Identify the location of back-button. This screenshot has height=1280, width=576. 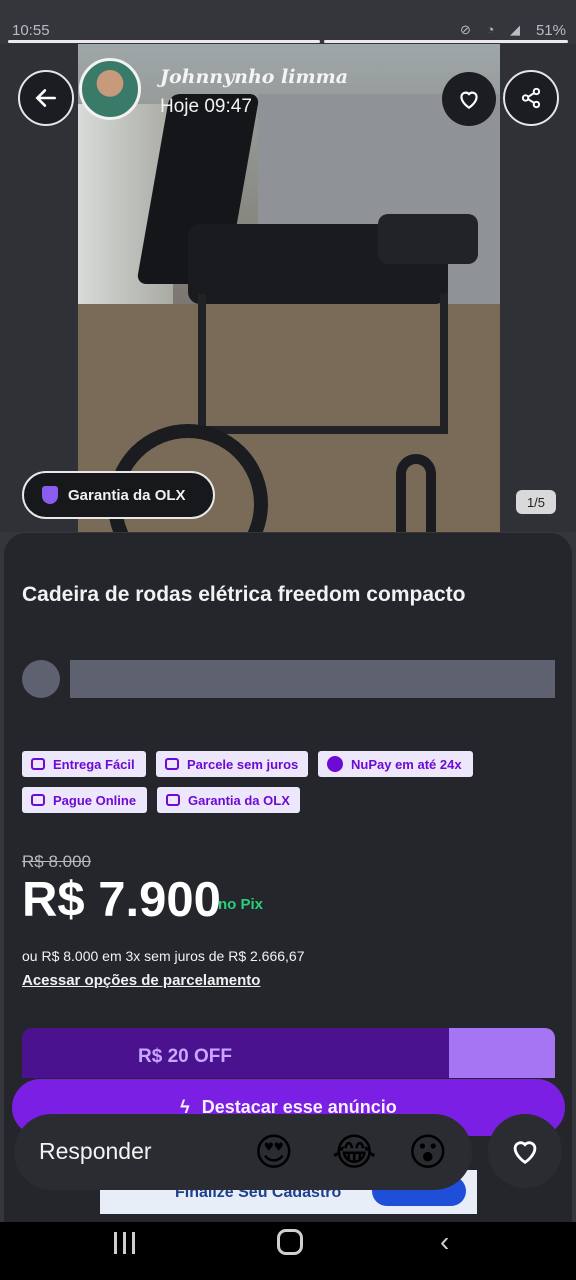
(46, 98).